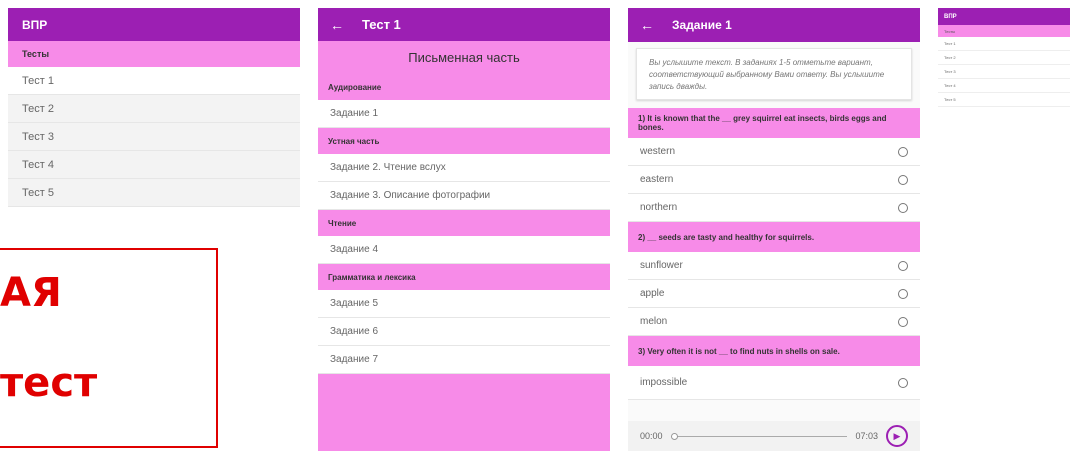 The width and height of the screenshot is (1070, 451). Describe the element at coordinates (866, 436) in the screenshot. I see `duration-time: 07:03` at that location.